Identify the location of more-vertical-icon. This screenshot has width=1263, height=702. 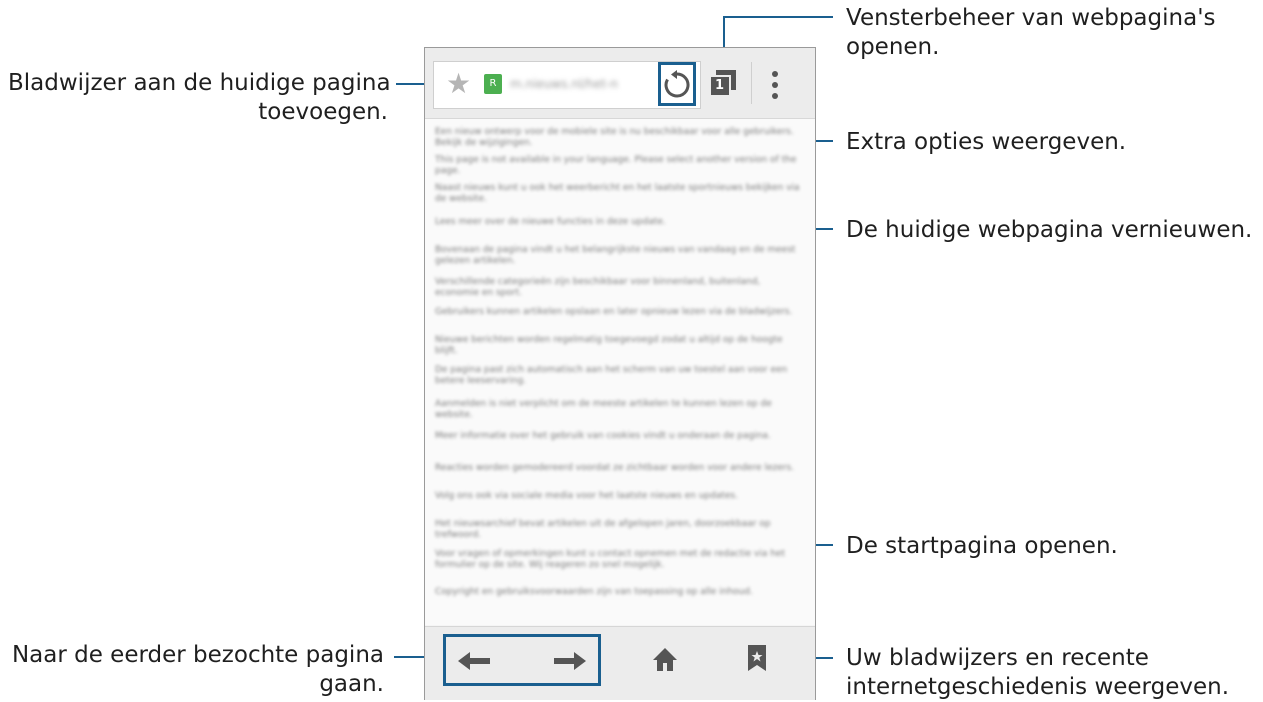
(775, 85).